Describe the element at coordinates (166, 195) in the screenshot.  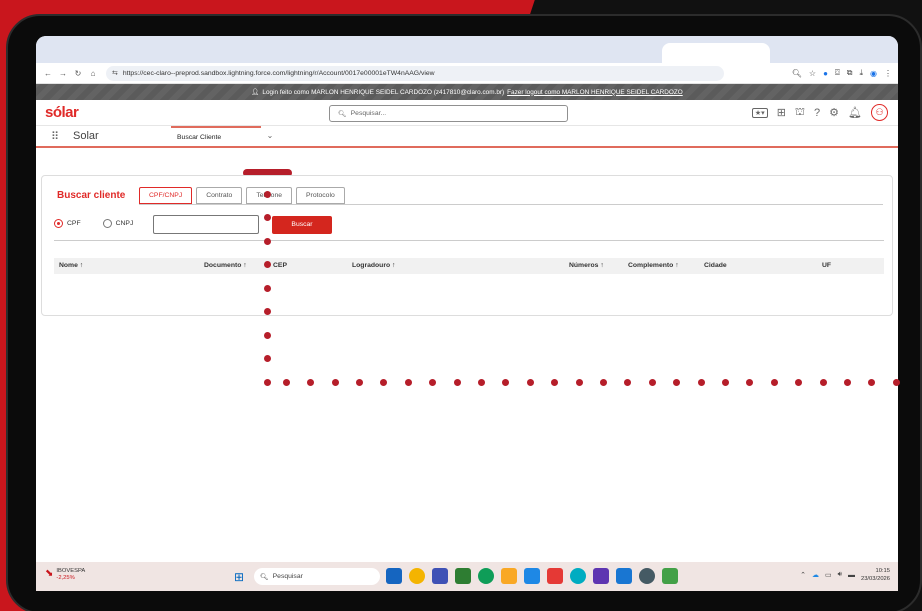
I see `tab-cpf-cnpj: CPF/CNPJ` at that location.